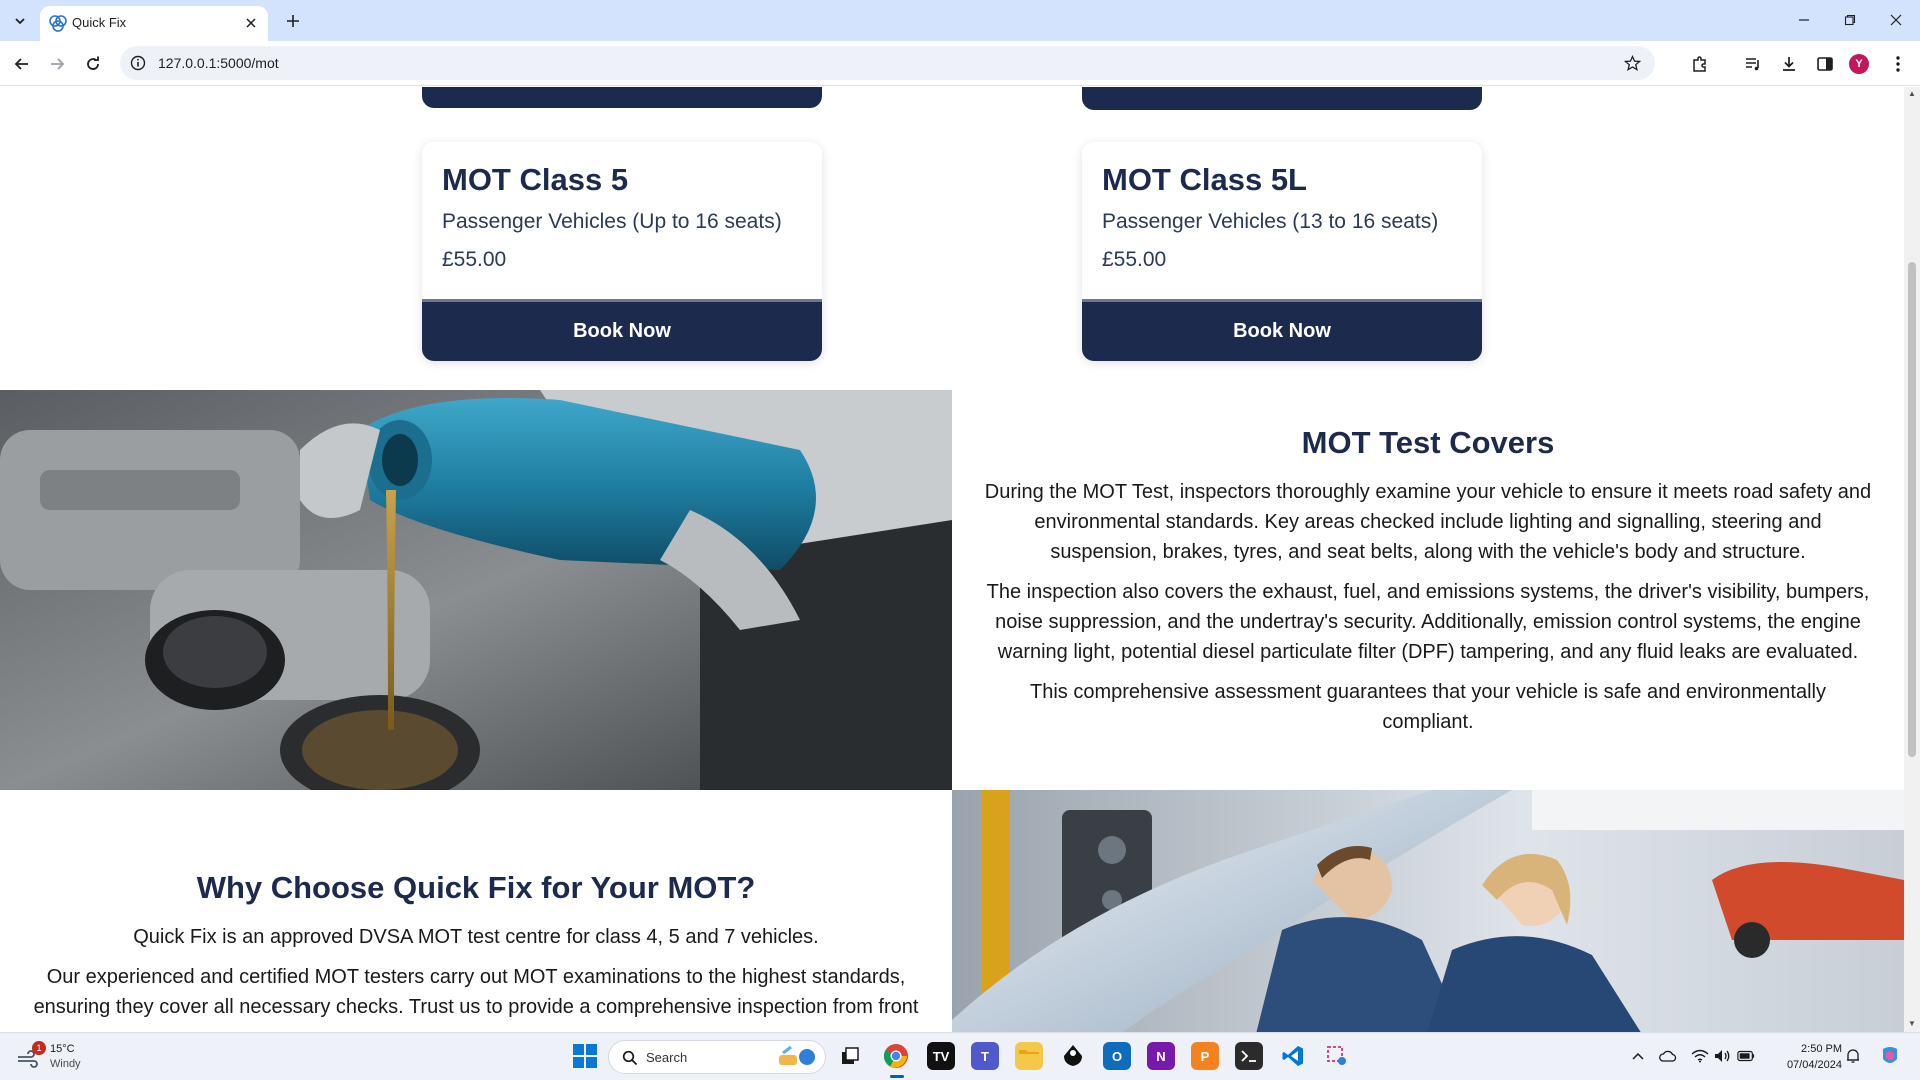 The width and height of the screenshot is (1920, 1080). Describe the element at coordinates (1753, 64) in the screenshot. I see `media-controls-icon` at that location.